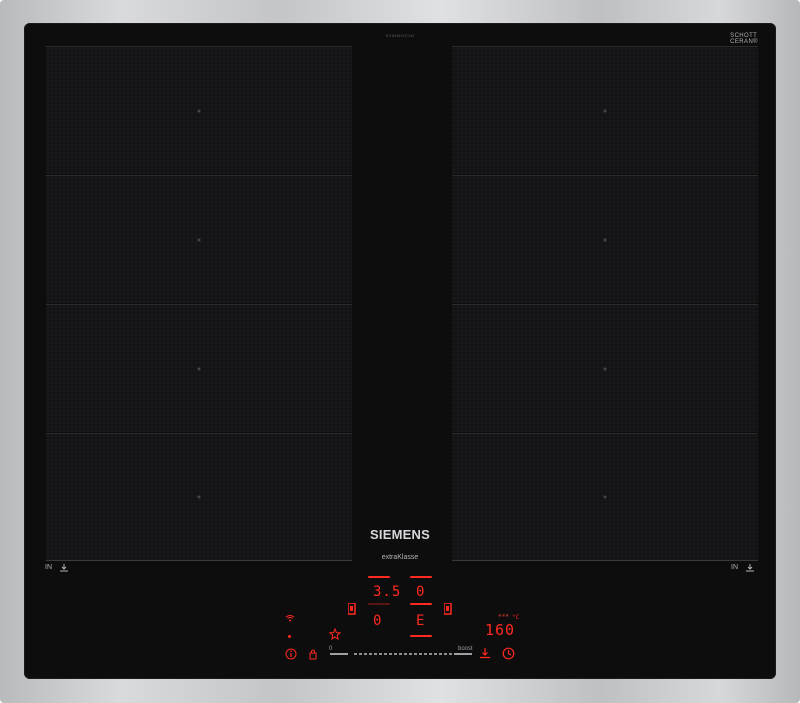 This screenshot has height=703, width=800. What do you see at coordinates (605, 560) in the screenshot?
I see `zone-base-line-right` at bounding box center [605, 560].